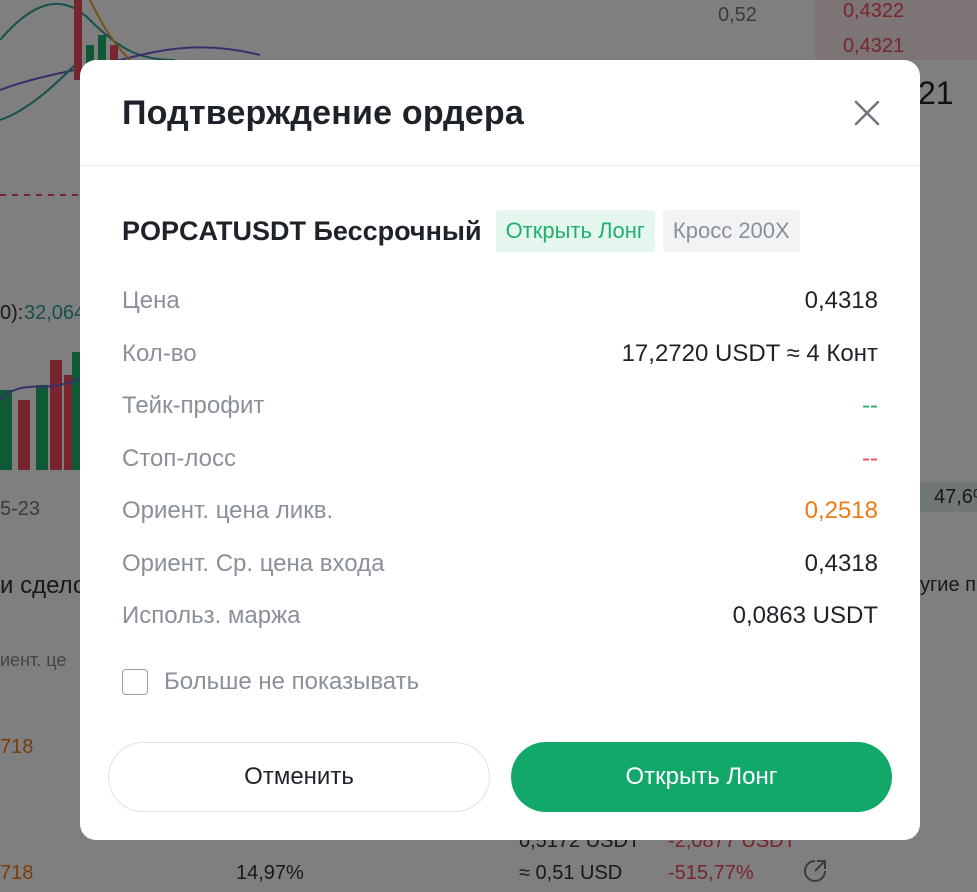  What do you see at coordinates (749, 353) in the screenshot?
I see `detail-value: 17,2720 USDT ≈ 4 Конт` at bounding box center [749, 353].